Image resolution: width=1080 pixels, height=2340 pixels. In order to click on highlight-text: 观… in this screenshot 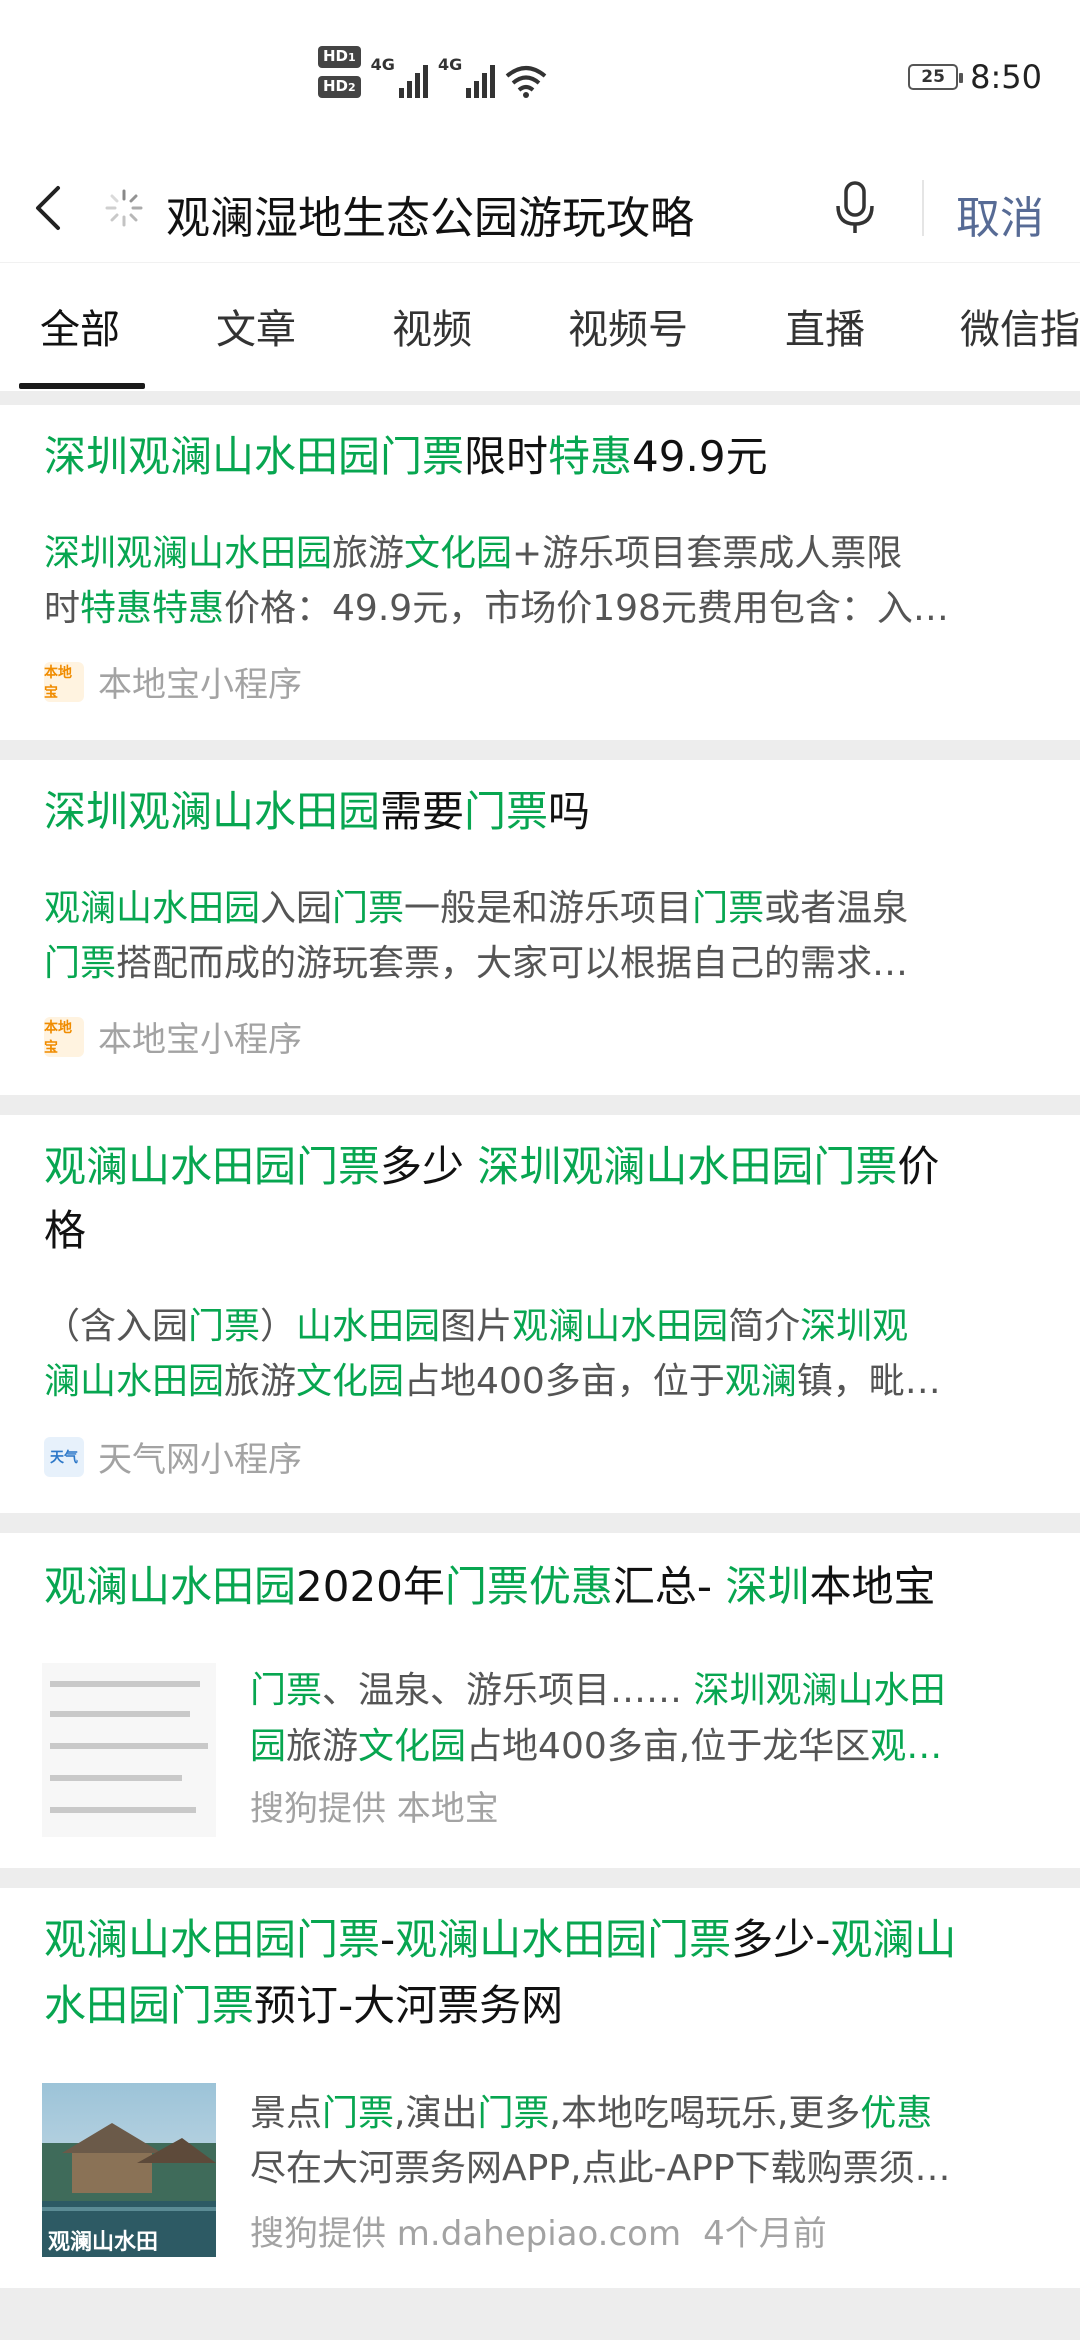, I will do `click(906, 1746)`.